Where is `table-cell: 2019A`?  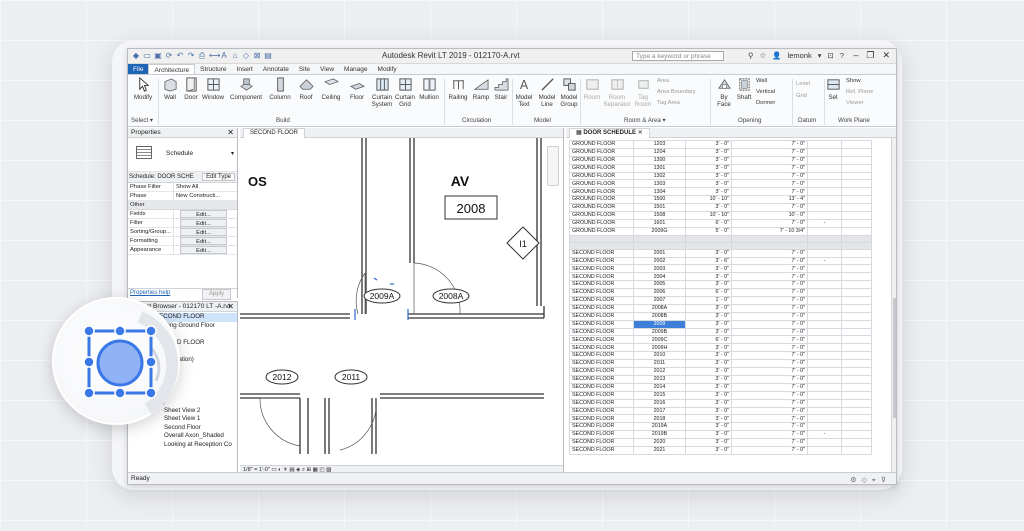
table-cell: 2019A is located at coordinates (659, 427).